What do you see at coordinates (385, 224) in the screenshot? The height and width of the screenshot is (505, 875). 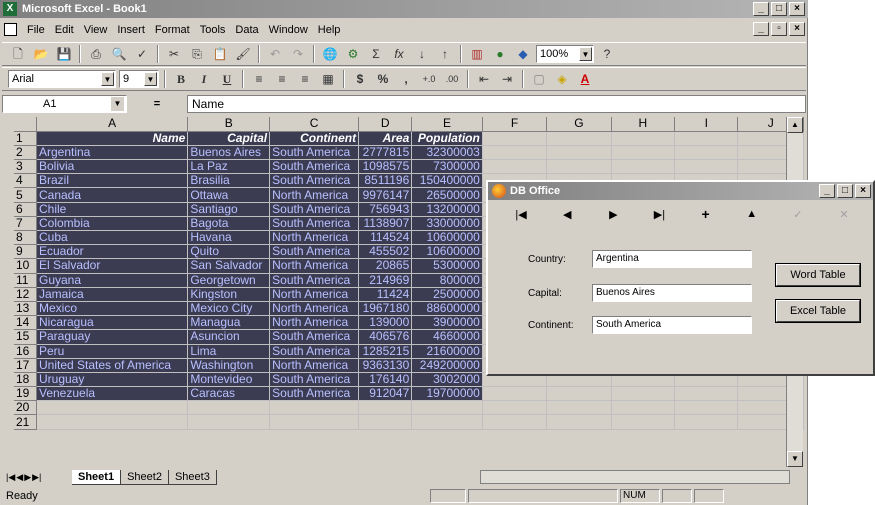 I see `grid-cell: 1138907` at bounding box center [385, 224].